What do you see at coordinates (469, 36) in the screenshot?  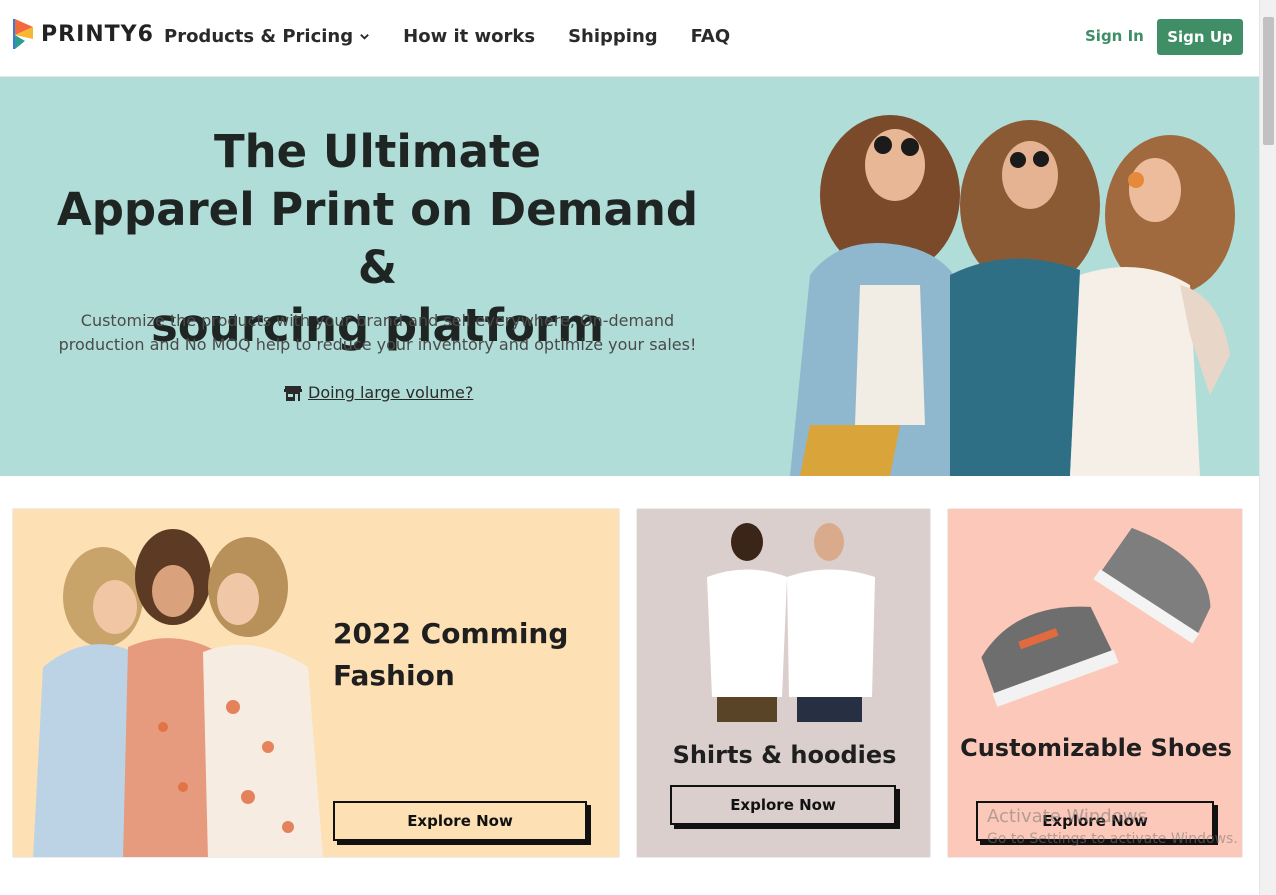 I see `nav-how-it-works: How it works` at bounding box center [469, 36].